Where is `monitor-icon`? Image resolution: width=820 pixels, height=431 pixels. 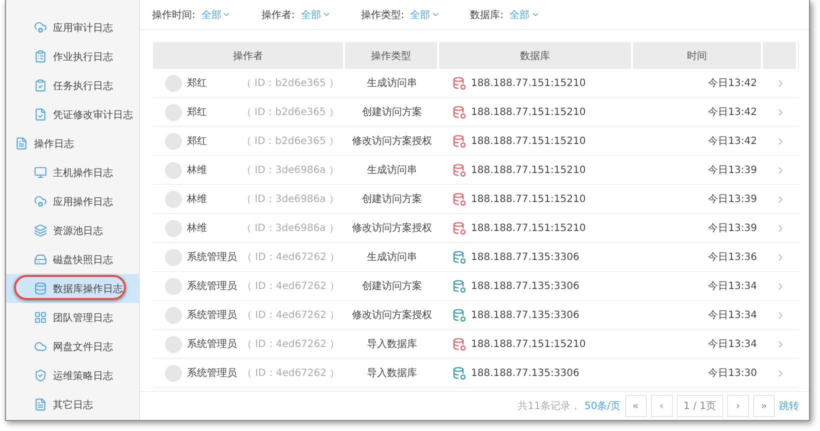 monitor-icon is located at coordinates (40, 172).